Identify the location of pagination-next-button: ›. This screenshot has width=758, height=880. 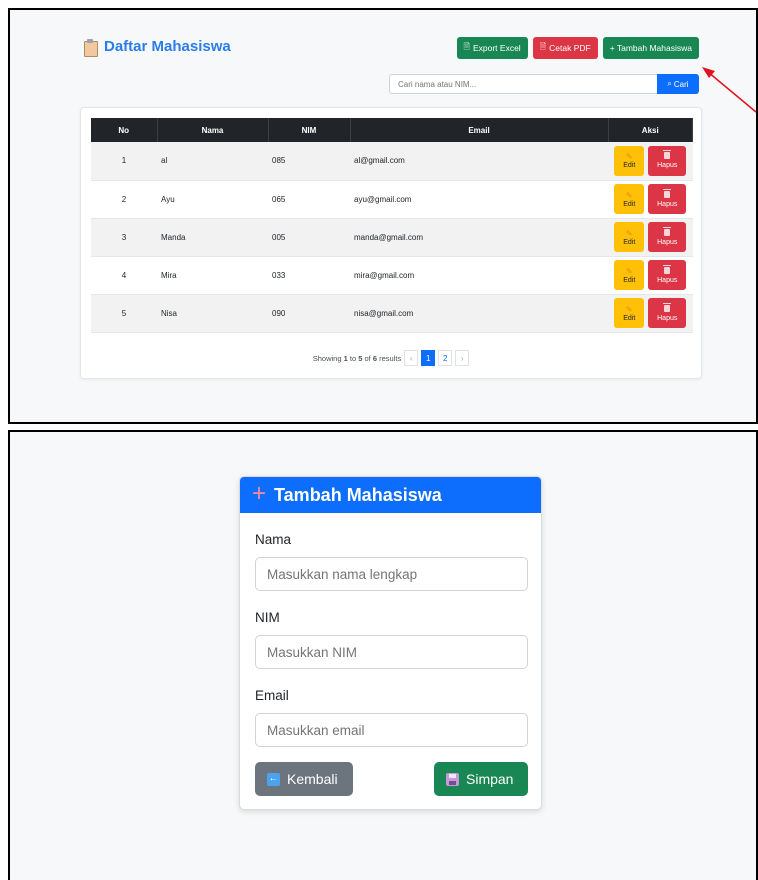
(462, 358).